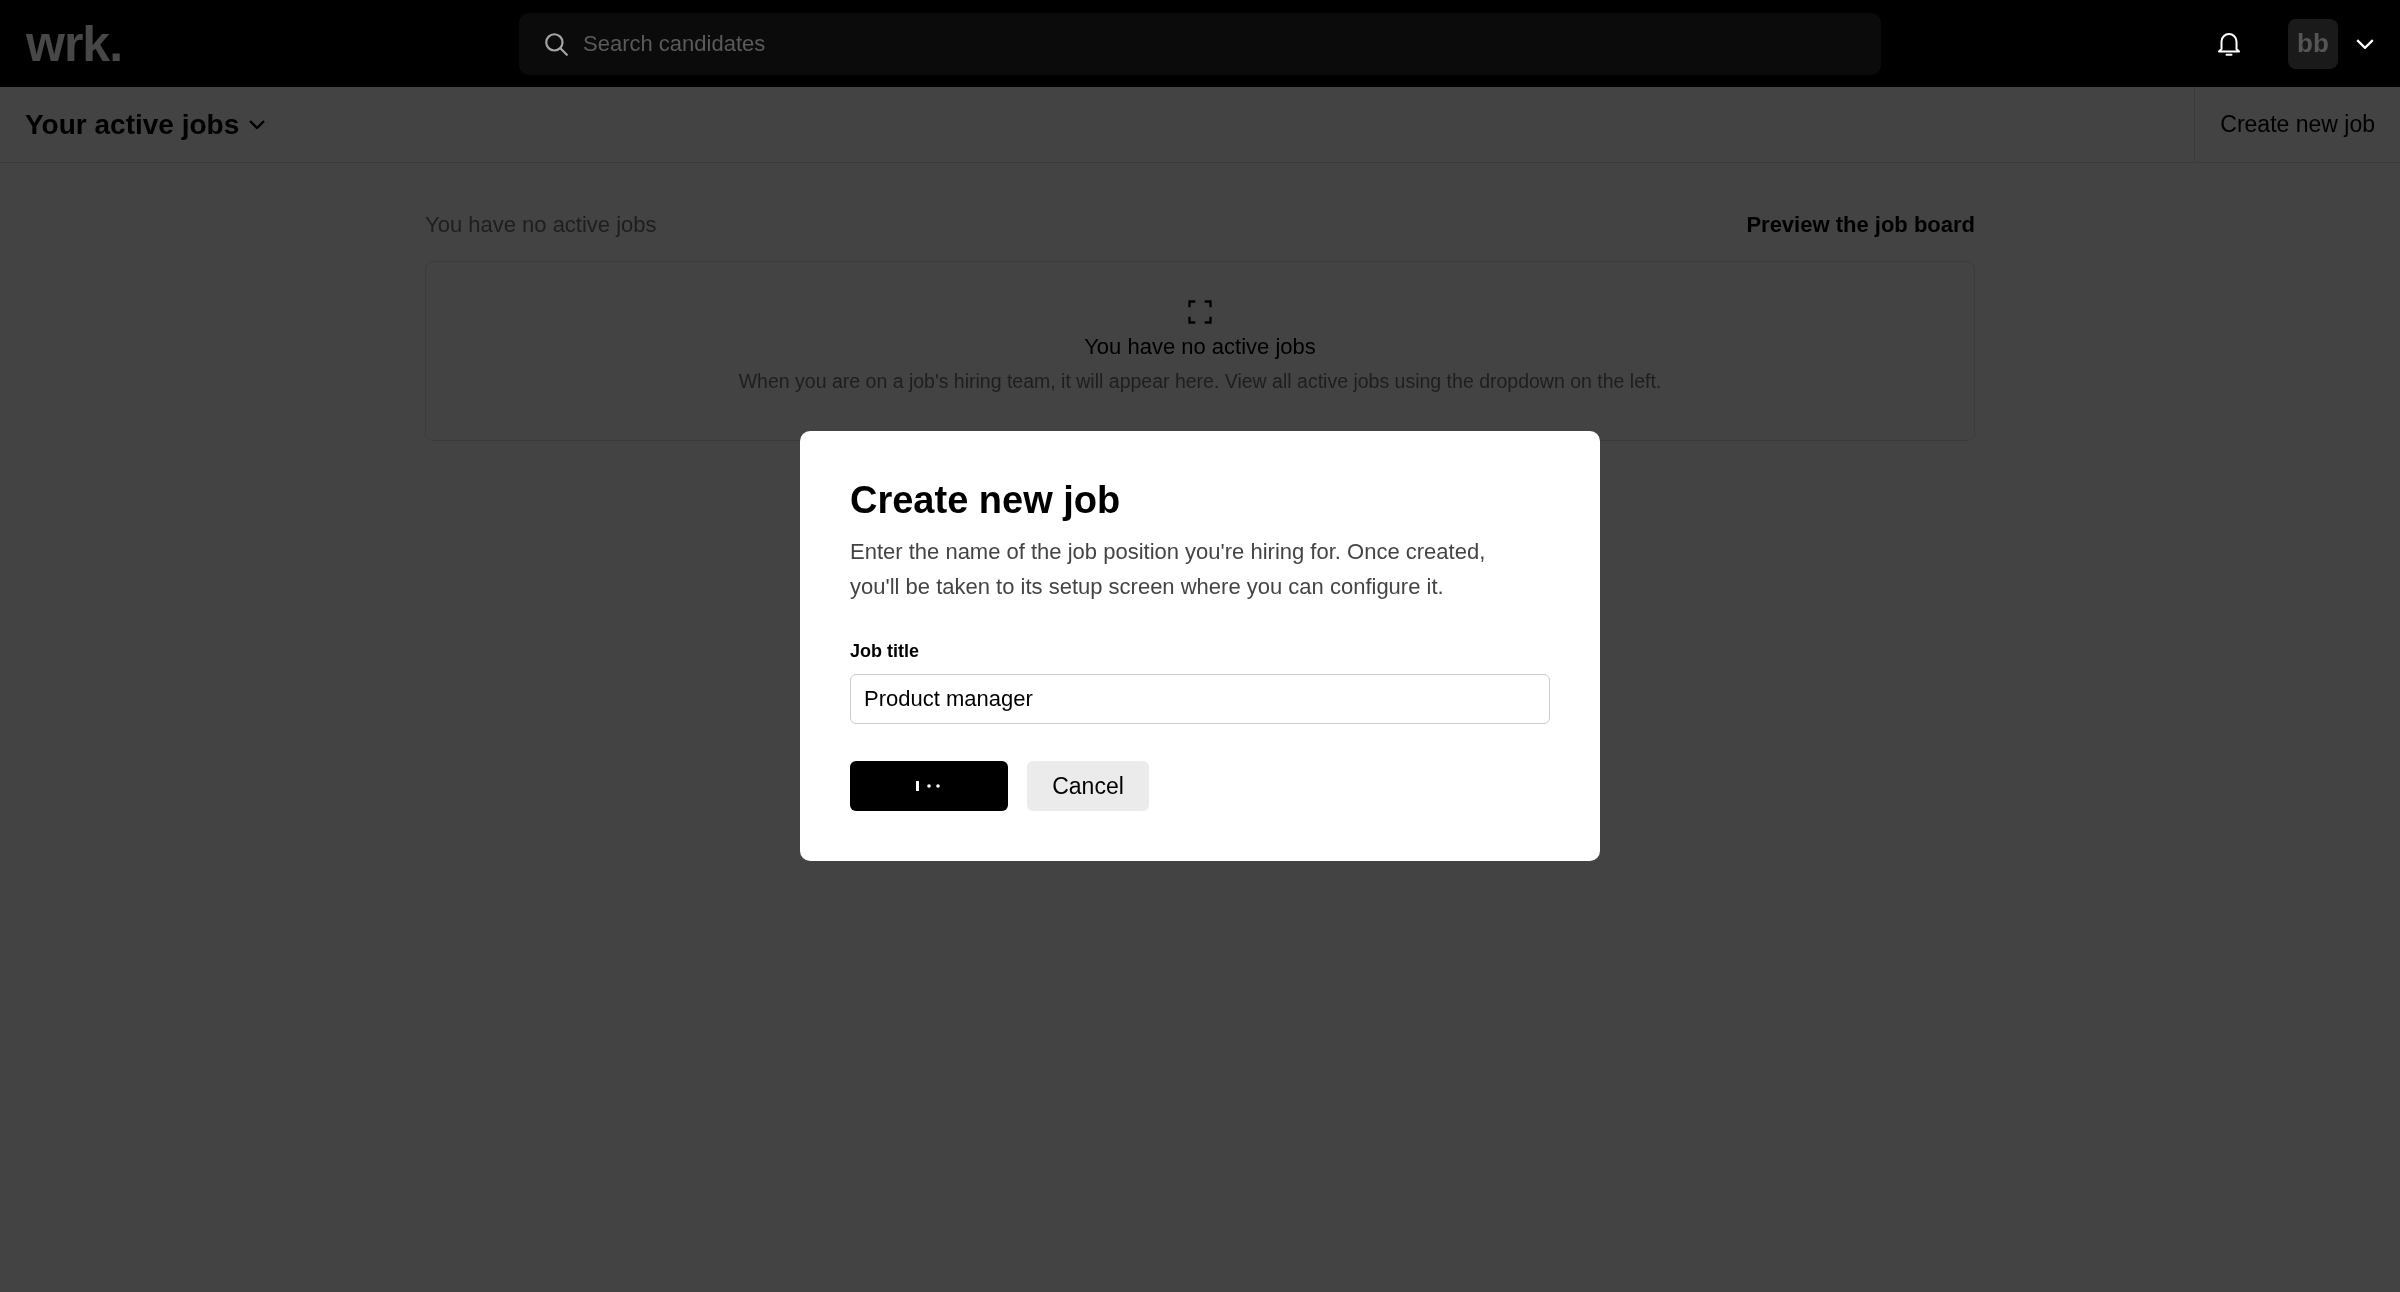 The image size is (2400, 1292). Describe the element at coordinates (1200, 312) in the screenshot. I see `frame-icon` at that location.